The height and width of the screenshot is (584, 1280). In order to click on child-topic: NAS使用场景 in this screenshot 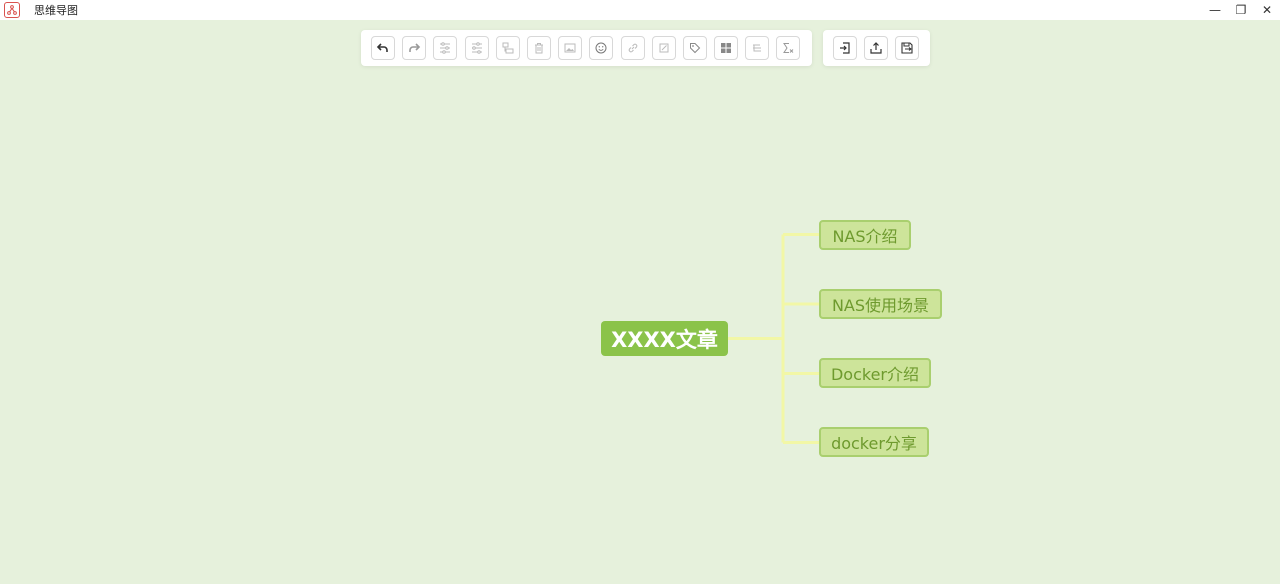, I will do `click(880, 304)`.